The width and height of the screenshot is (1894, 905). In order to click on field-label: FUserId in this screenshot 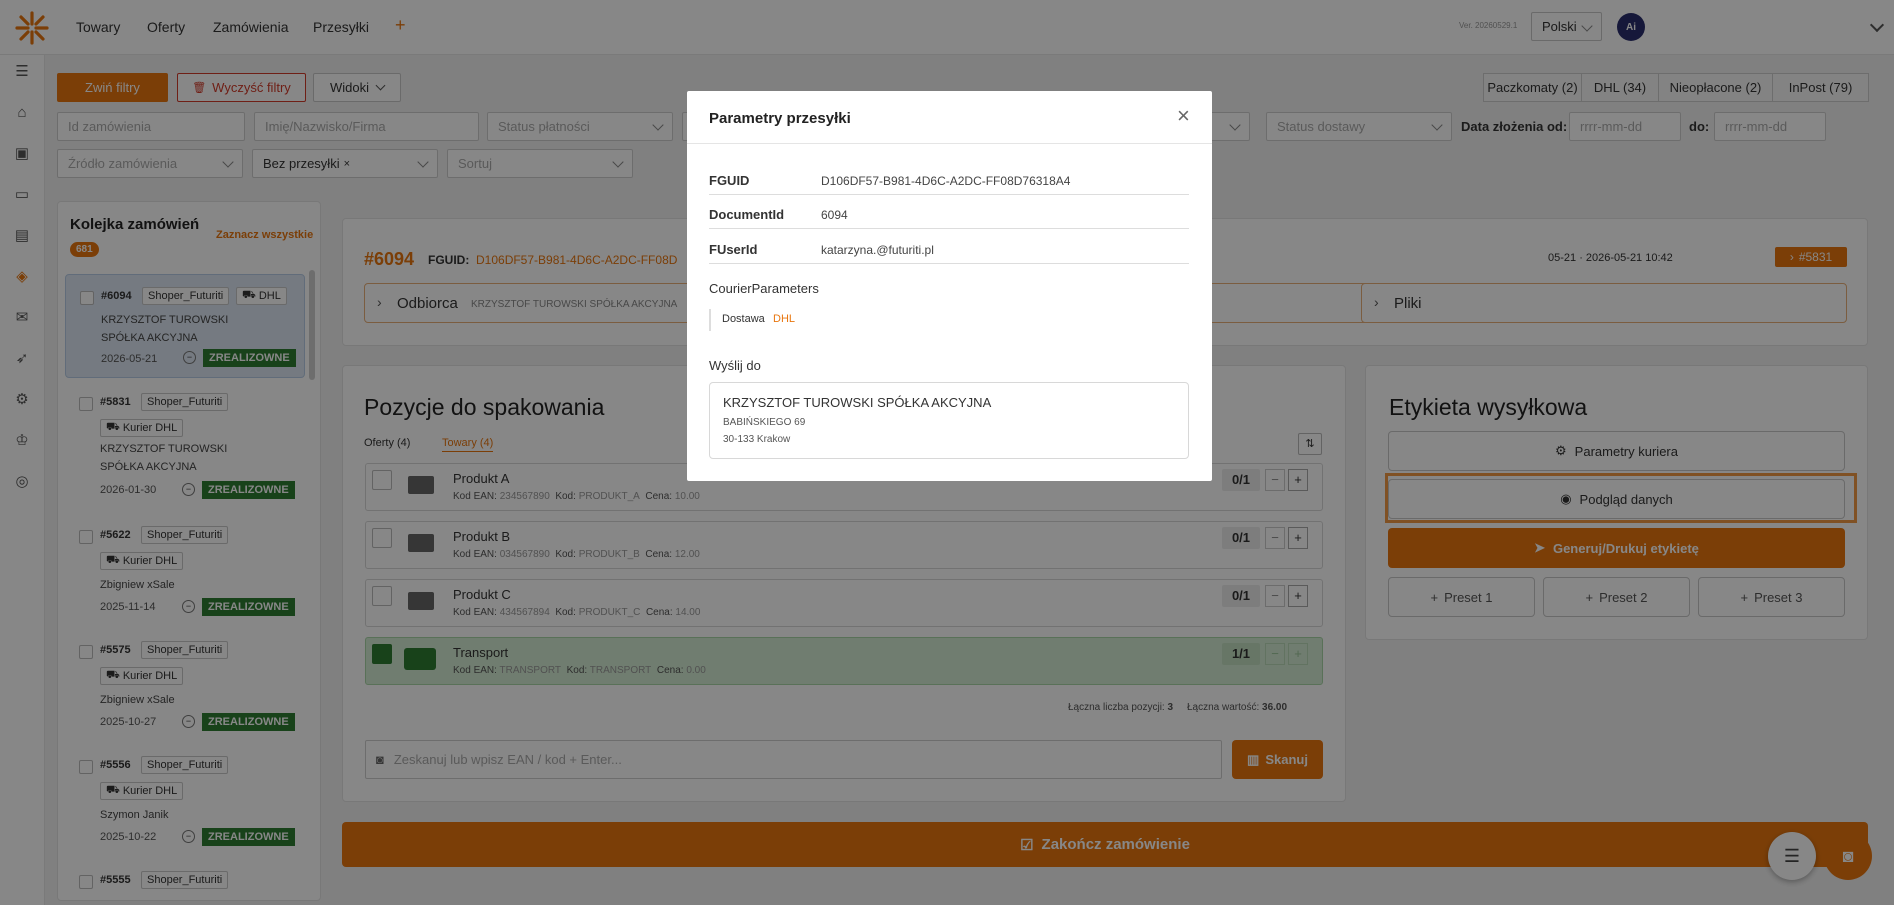, I will do `click(733, 249)`.